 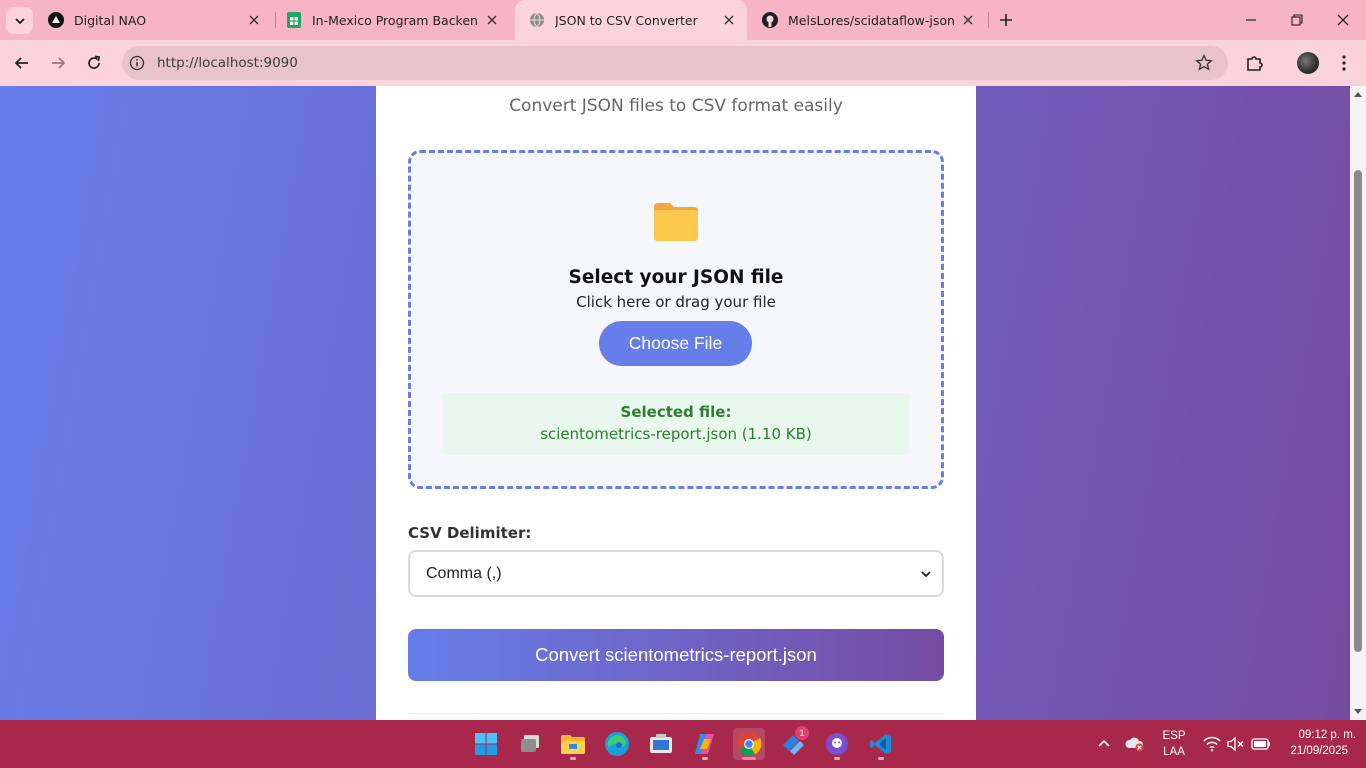 I want to click on reload-button, so click(x=94, y=63).